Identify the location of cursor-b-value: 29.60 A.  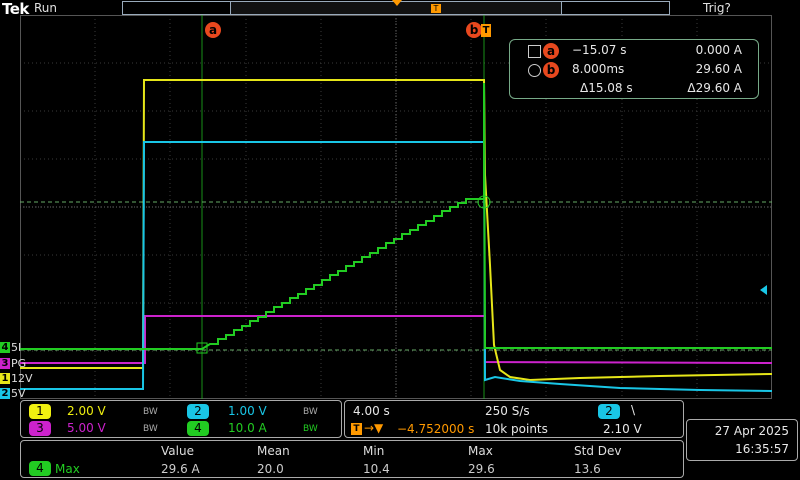
(718, 69).